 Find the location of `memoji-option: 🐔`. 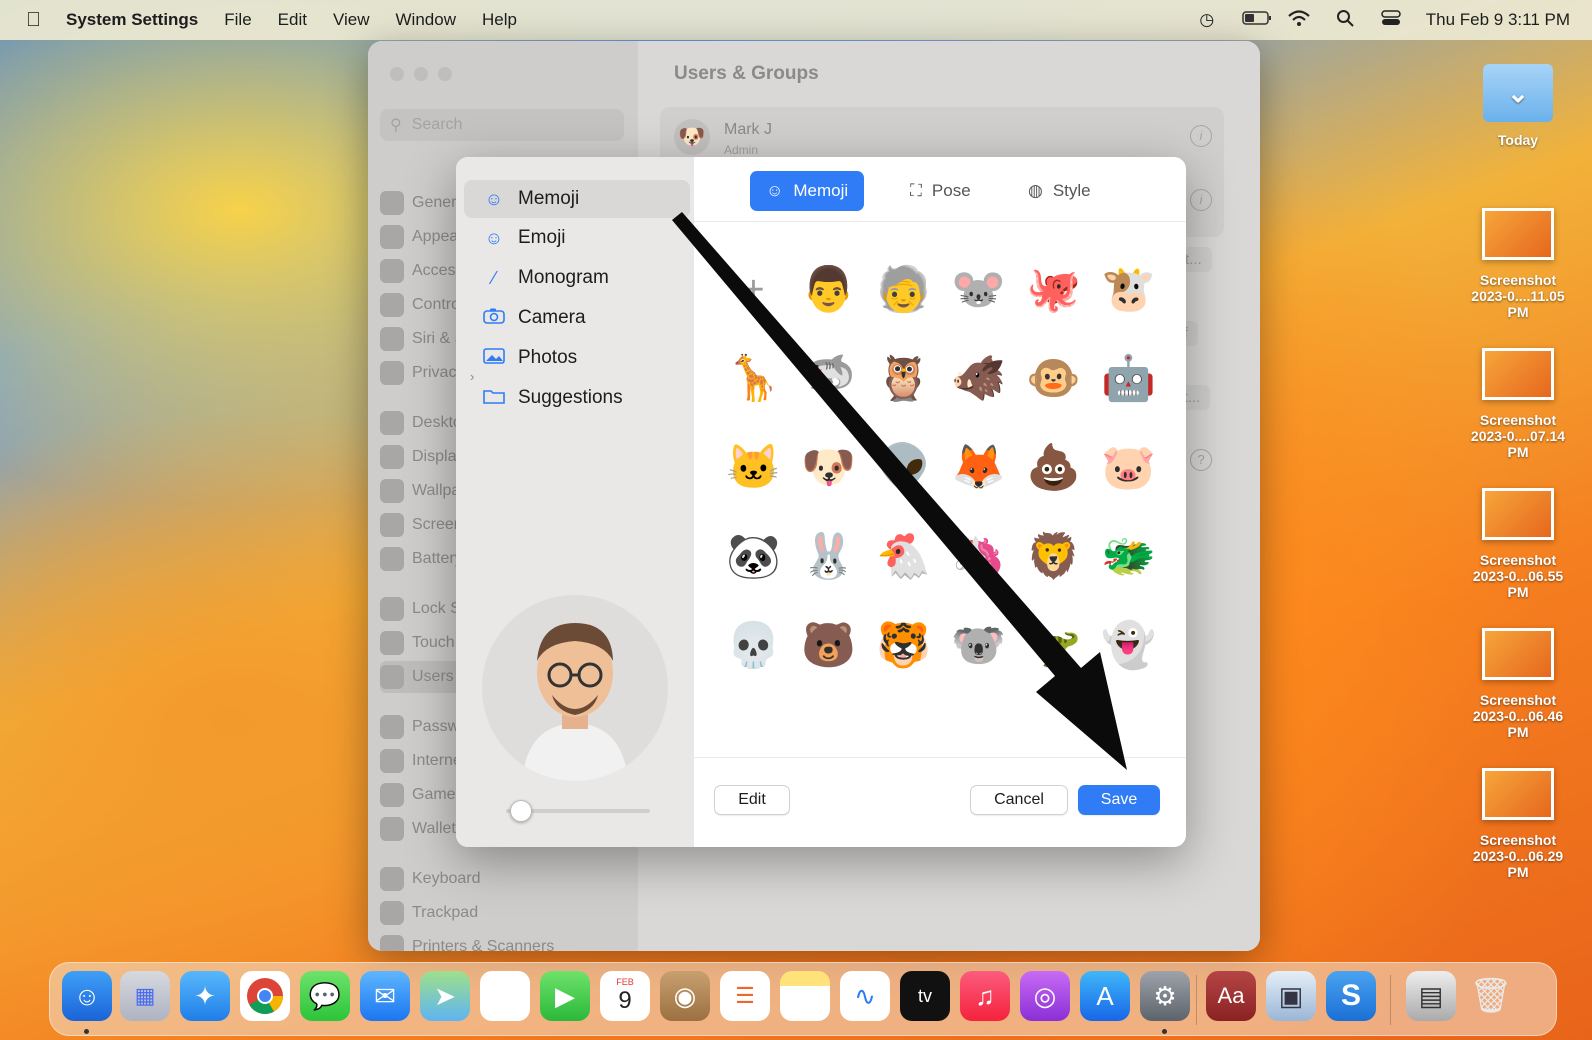

memoji-option: 🐔 is located at coordinates (903, 556).